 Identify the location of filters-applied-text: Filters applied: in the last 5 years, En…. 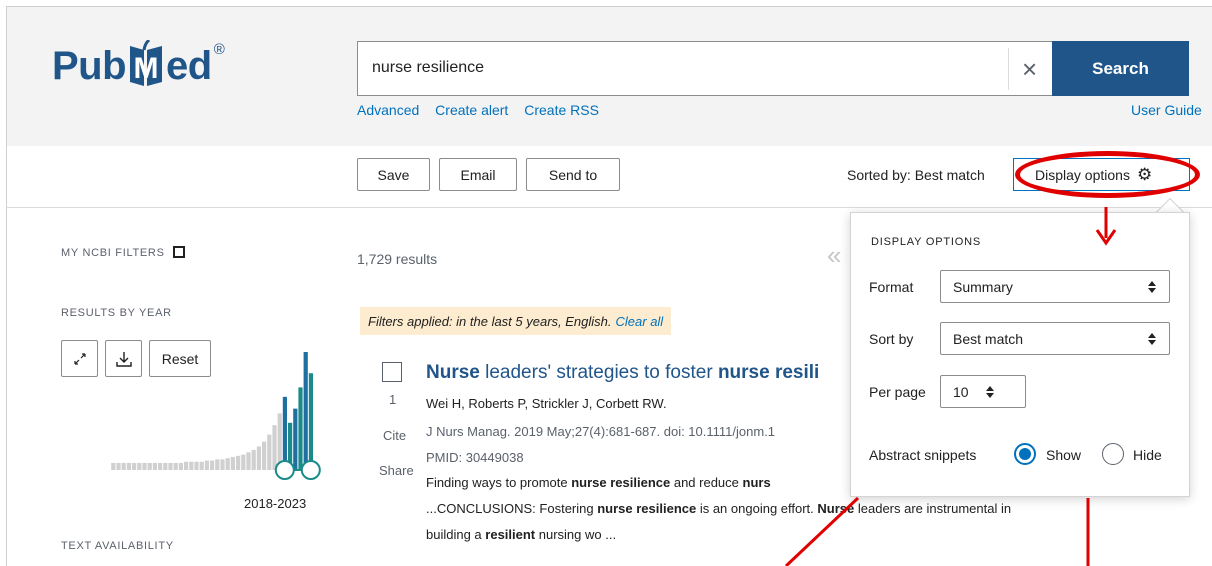
(490, 321).